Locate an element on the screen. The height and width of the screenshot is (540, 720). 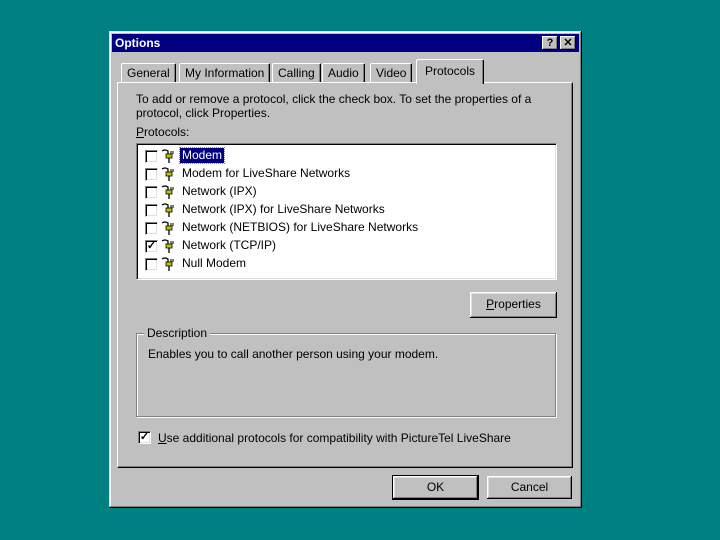
protocol-checkbox: ✓ is located at coordinates (151, 246).